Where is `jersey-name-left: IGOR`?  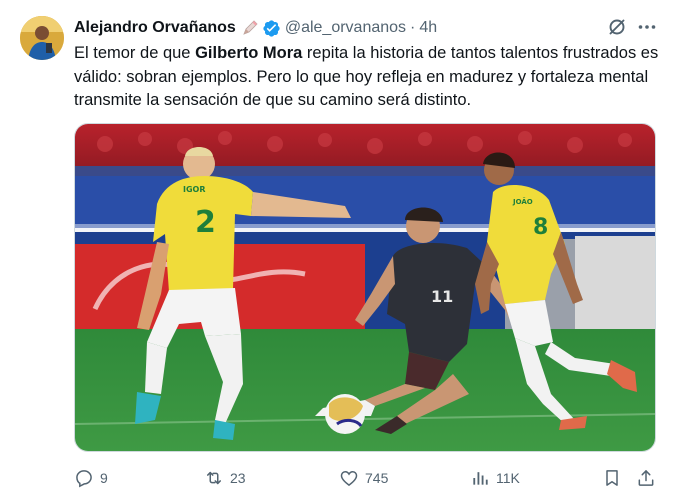 jersey-name-left: IGOR is located at coordinates (194, 189).